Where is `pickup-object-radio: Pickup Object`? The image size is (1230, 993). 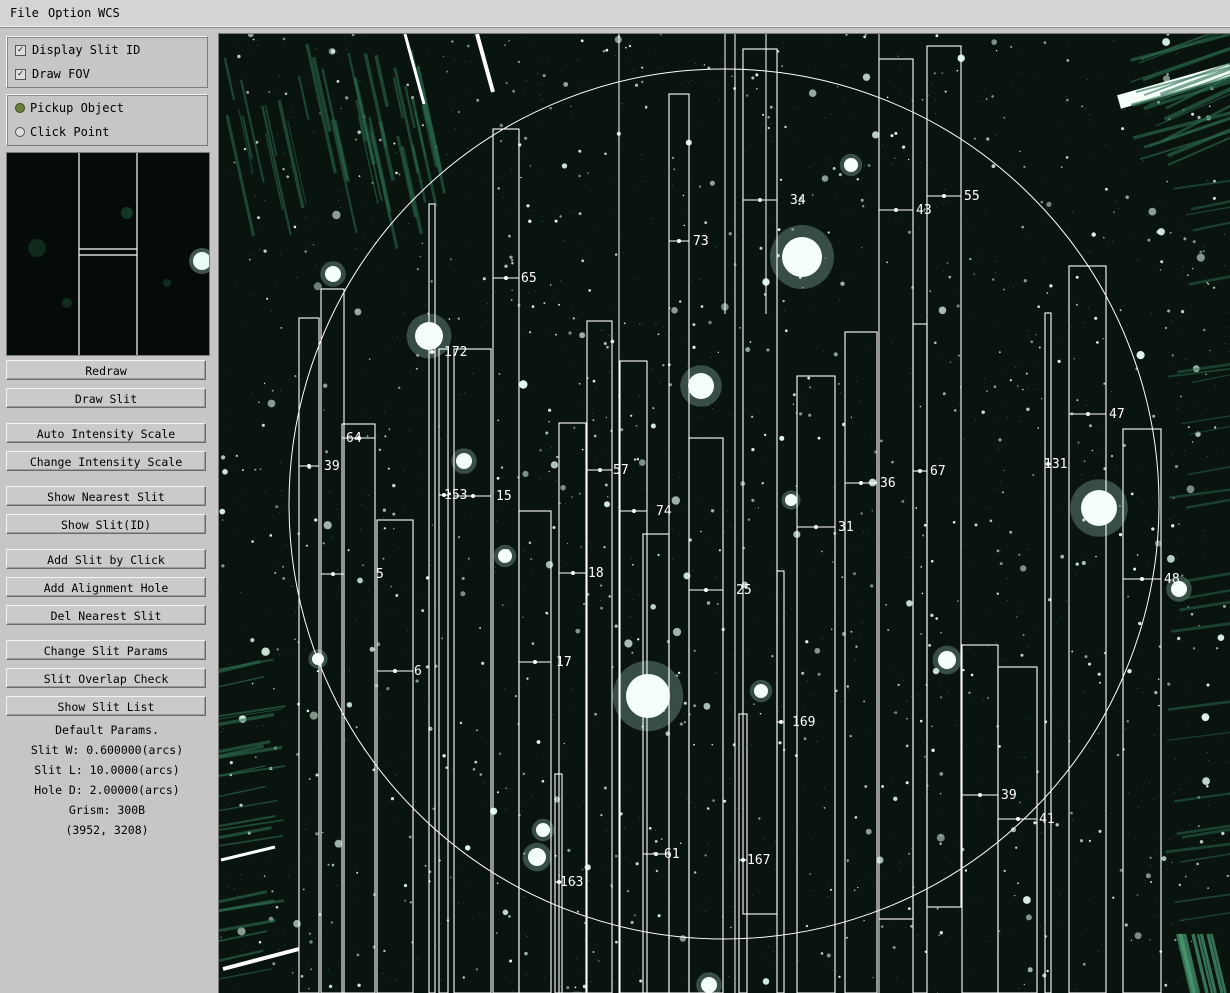
pickup-object-radio: Pickup Object is located at coordinates (69, 108).